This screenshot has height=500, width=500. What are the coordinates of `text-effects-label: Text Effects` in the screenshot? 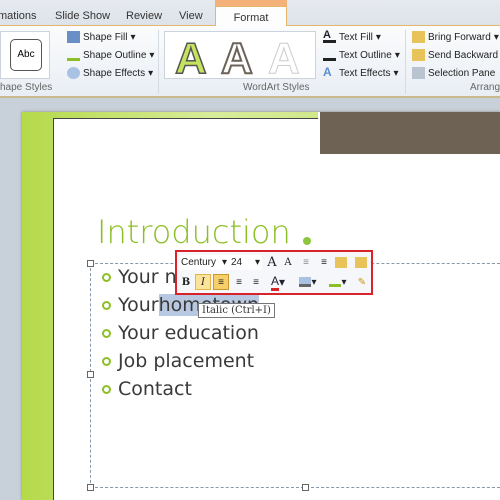 It's located at (365, 73).